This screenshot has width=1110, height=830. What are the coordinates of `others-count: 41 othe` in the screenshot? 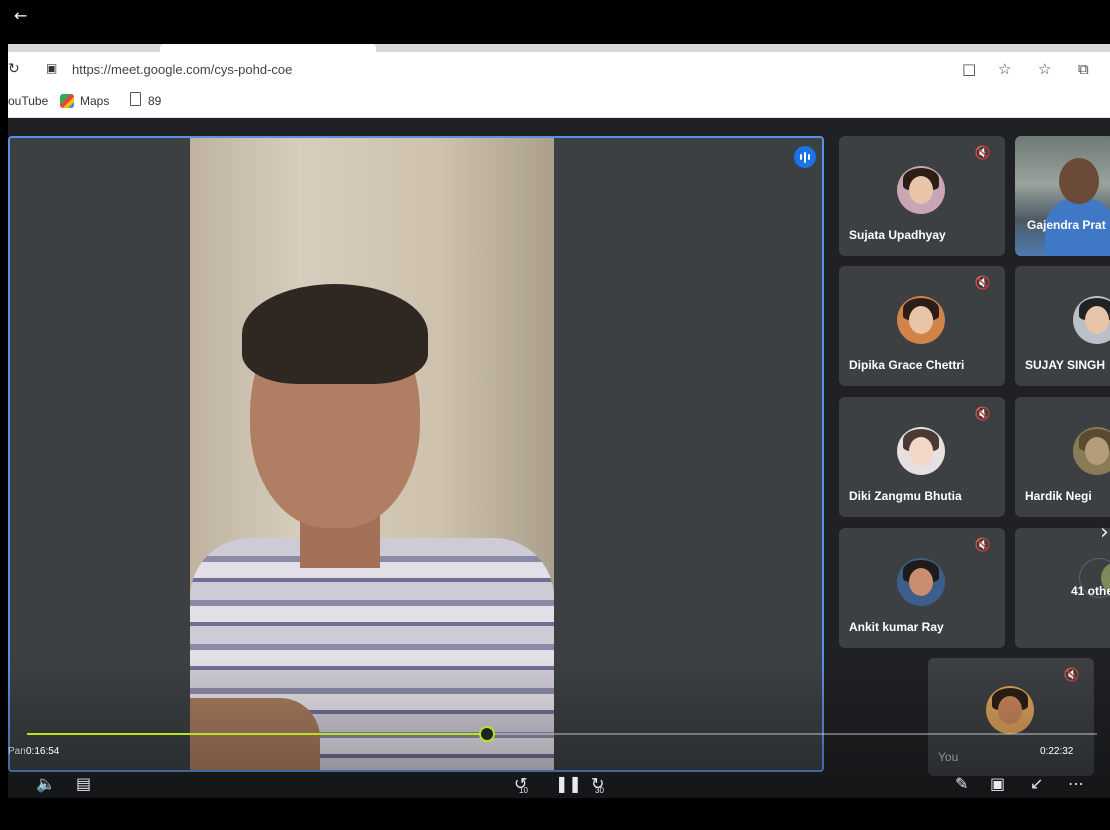 It's located at (1090, 591).